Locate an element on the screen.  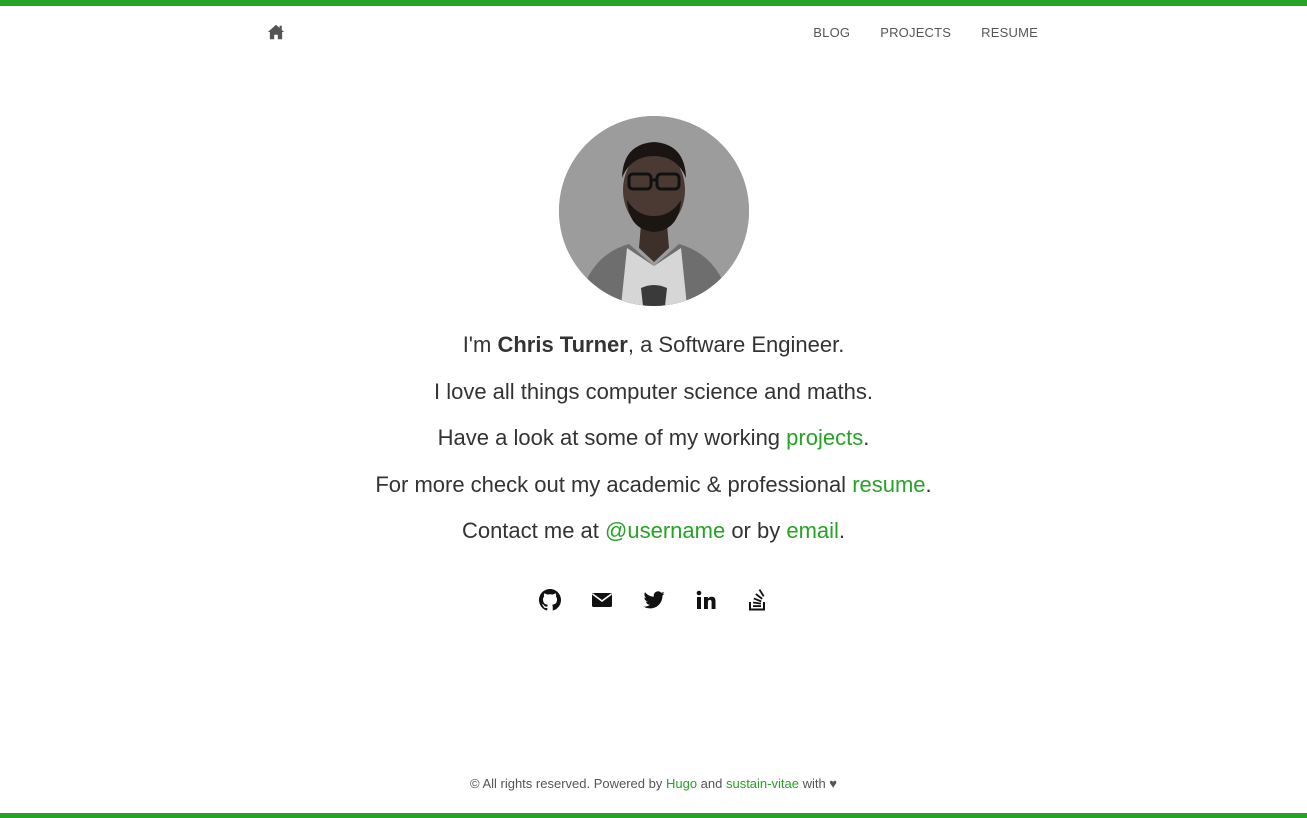
github-link is located at coordinates (549, 599).